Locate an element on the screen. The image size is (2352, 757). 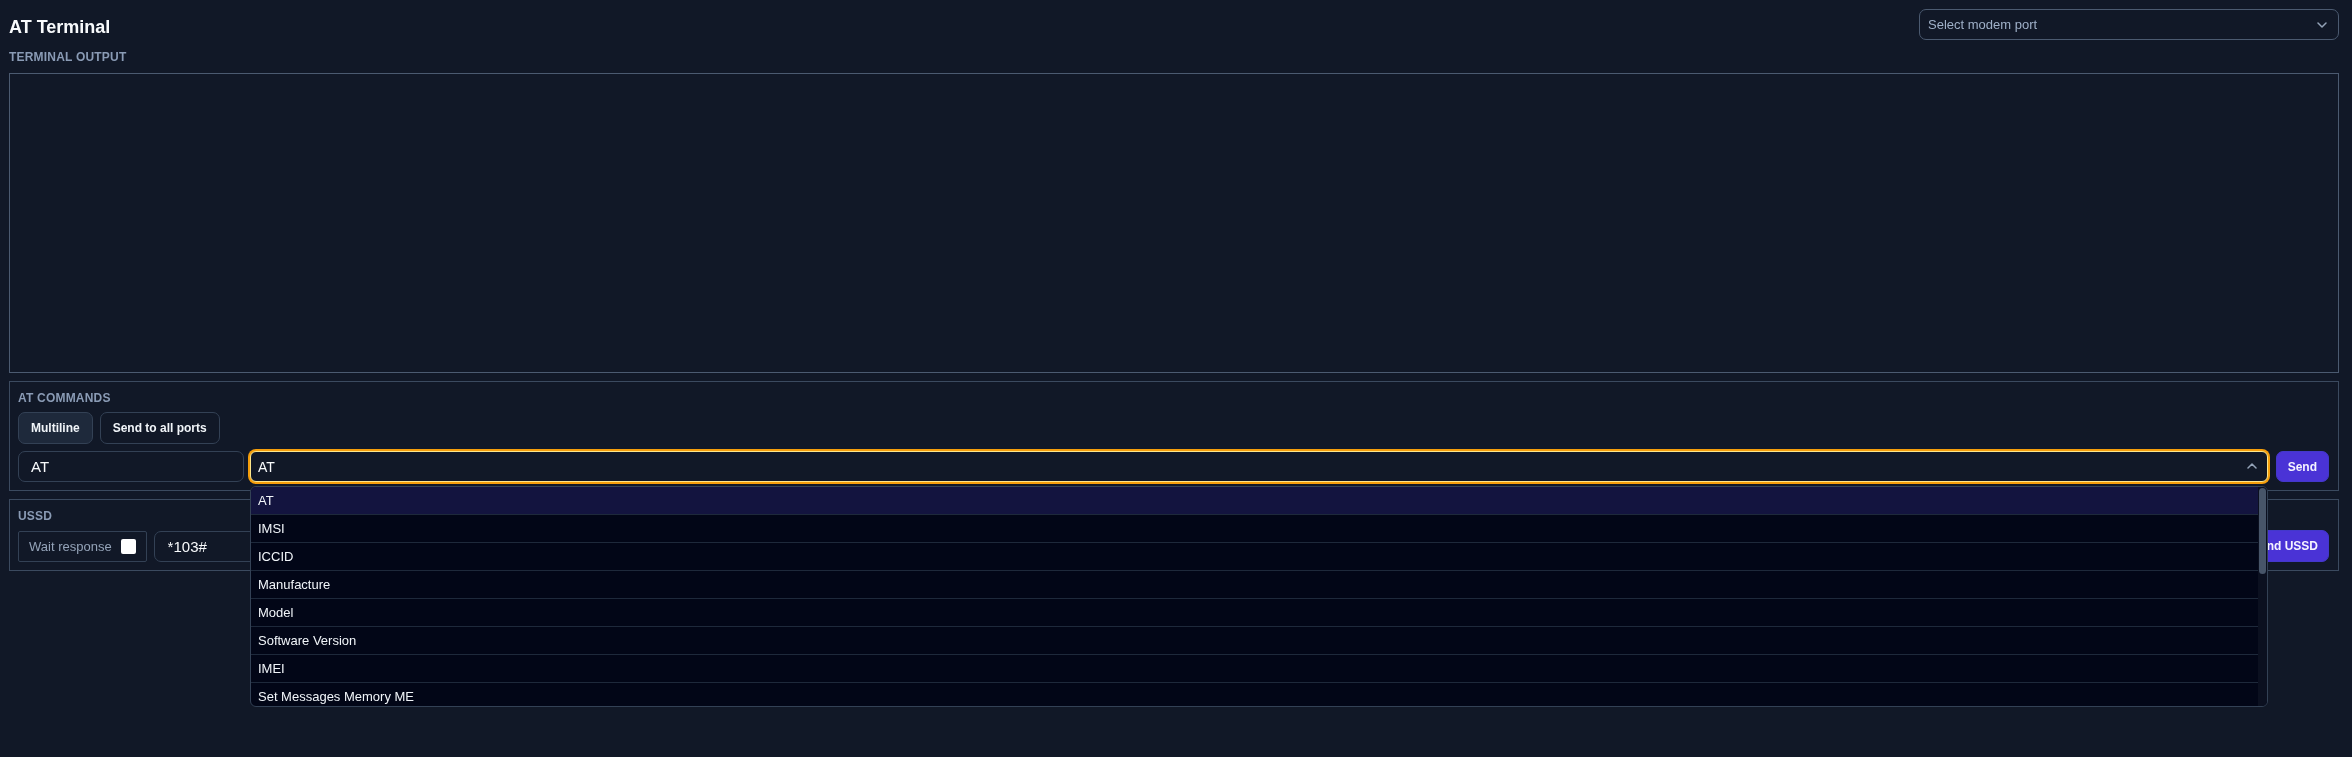
port-select: Select modem port is located at coordinates (2129, 24).